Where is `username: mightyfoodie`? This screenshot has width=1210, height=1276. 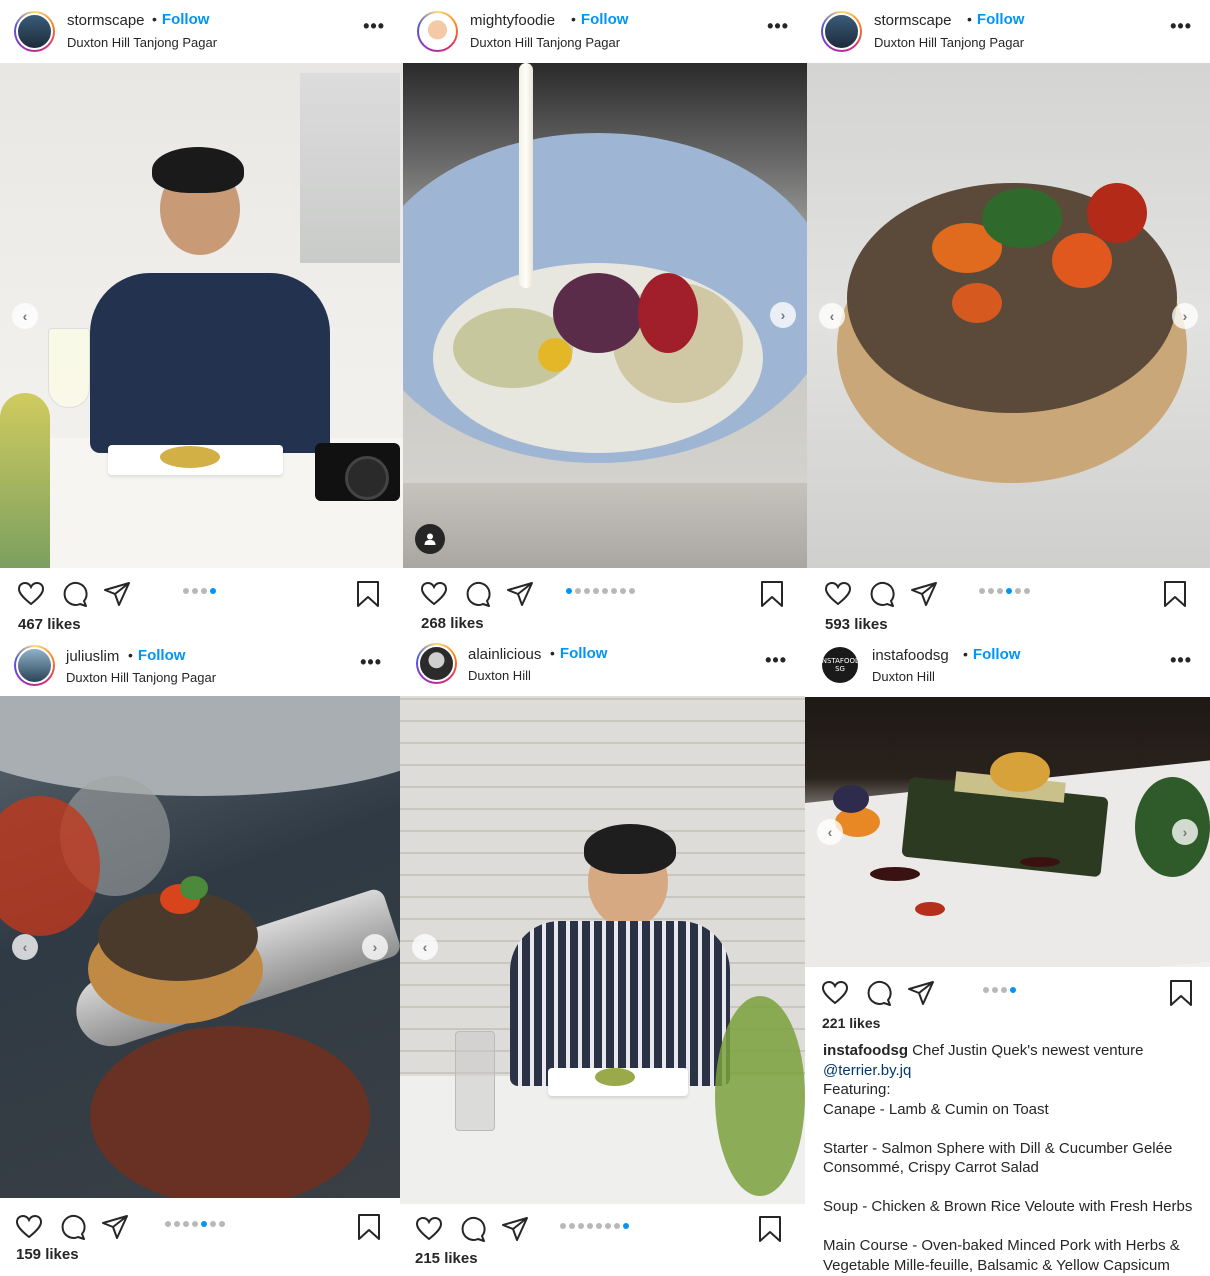
username: mightyfoodie is located at coordinates (512, 20).